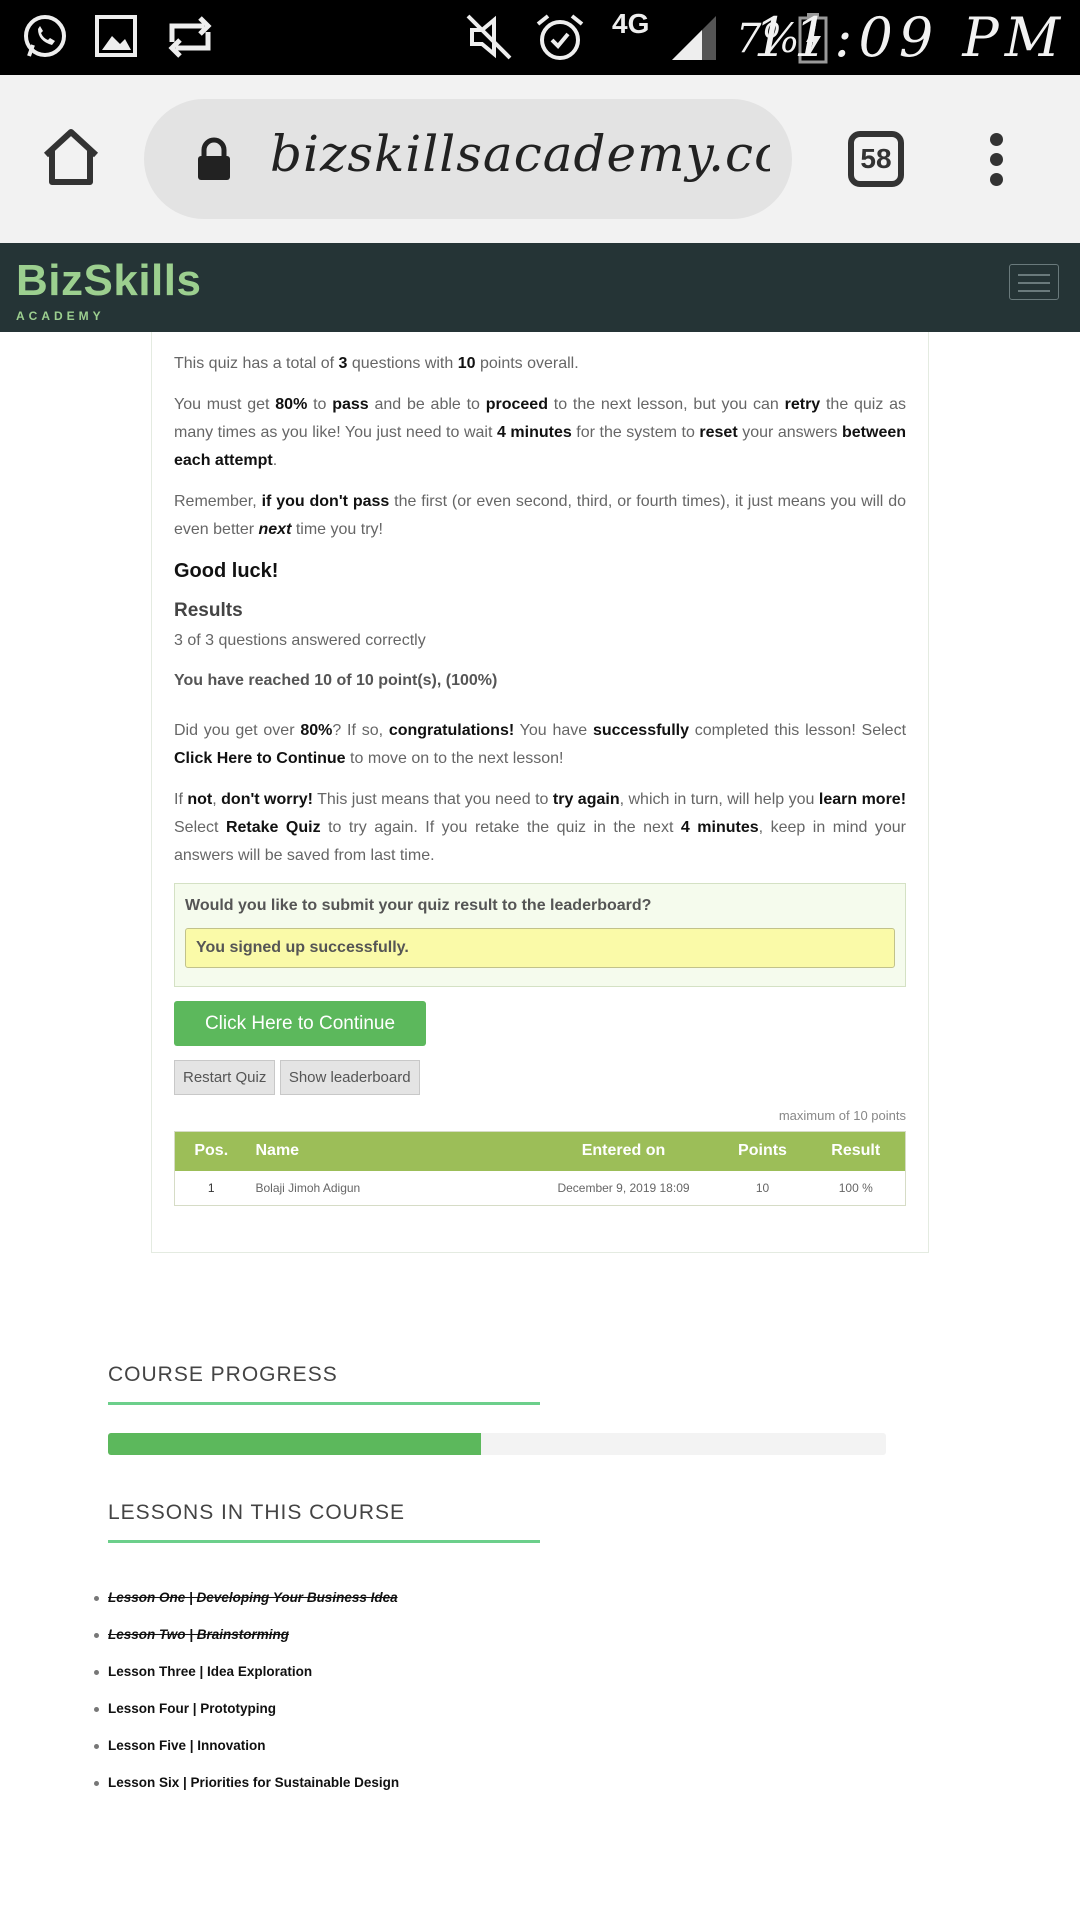  Describe the element at coordinates (560, 37) in the screenshot. I see `alarm-icon` at that location.